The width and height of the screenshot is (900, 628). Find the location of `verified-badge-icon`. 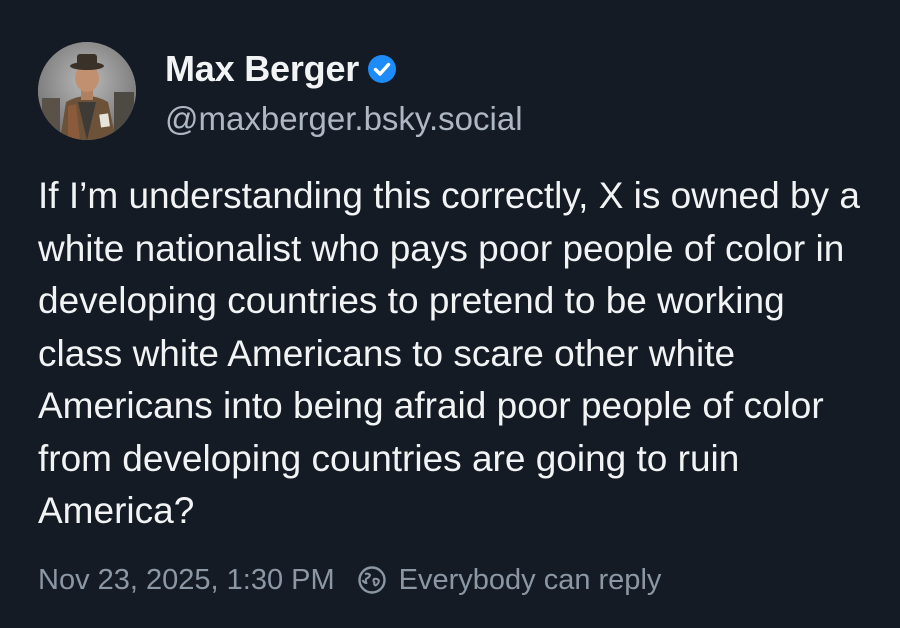

verified-badge-icon is located at coordinates (382, 69).